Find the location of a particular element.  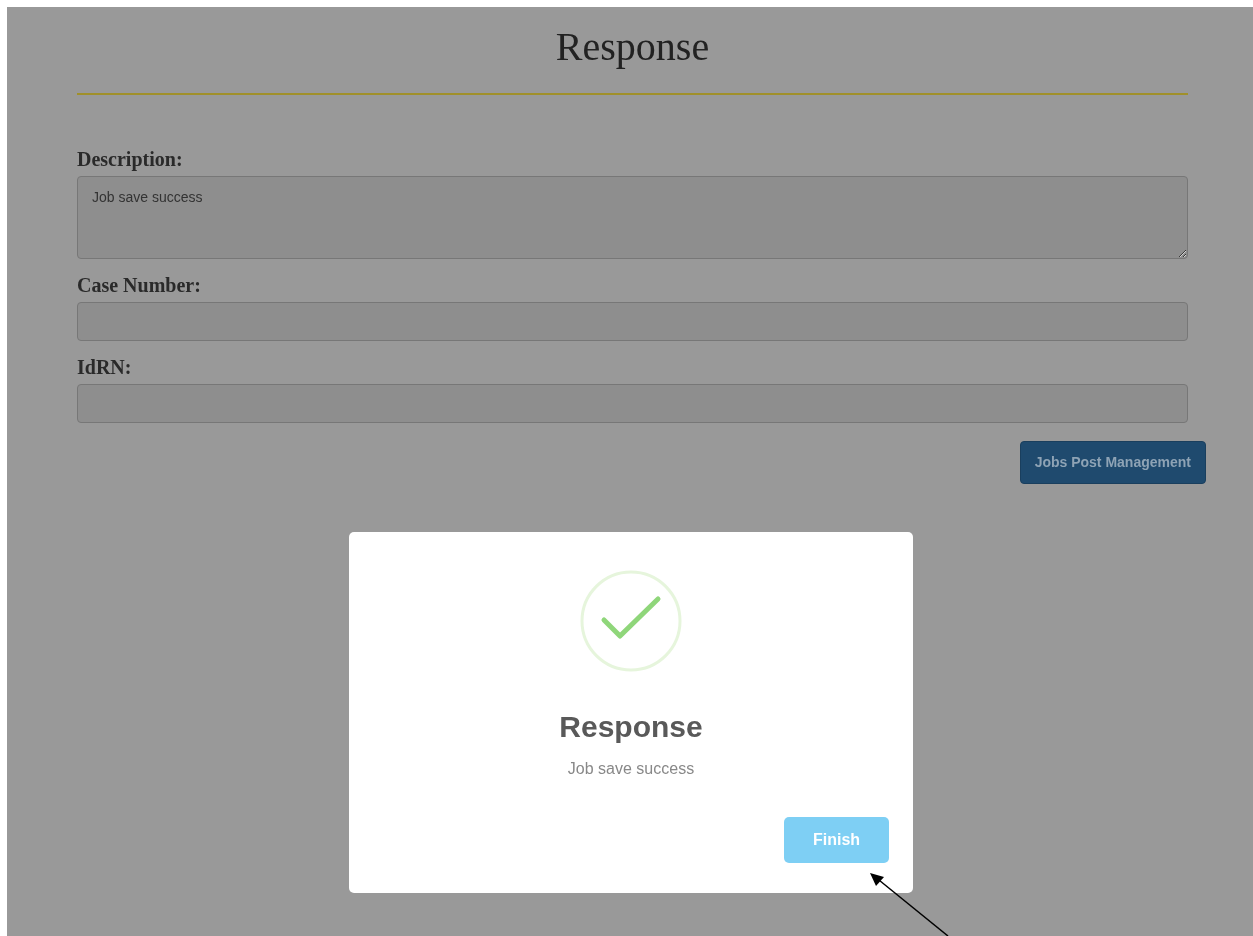

field-label: IdRN: is located at coordinates (104, 367).